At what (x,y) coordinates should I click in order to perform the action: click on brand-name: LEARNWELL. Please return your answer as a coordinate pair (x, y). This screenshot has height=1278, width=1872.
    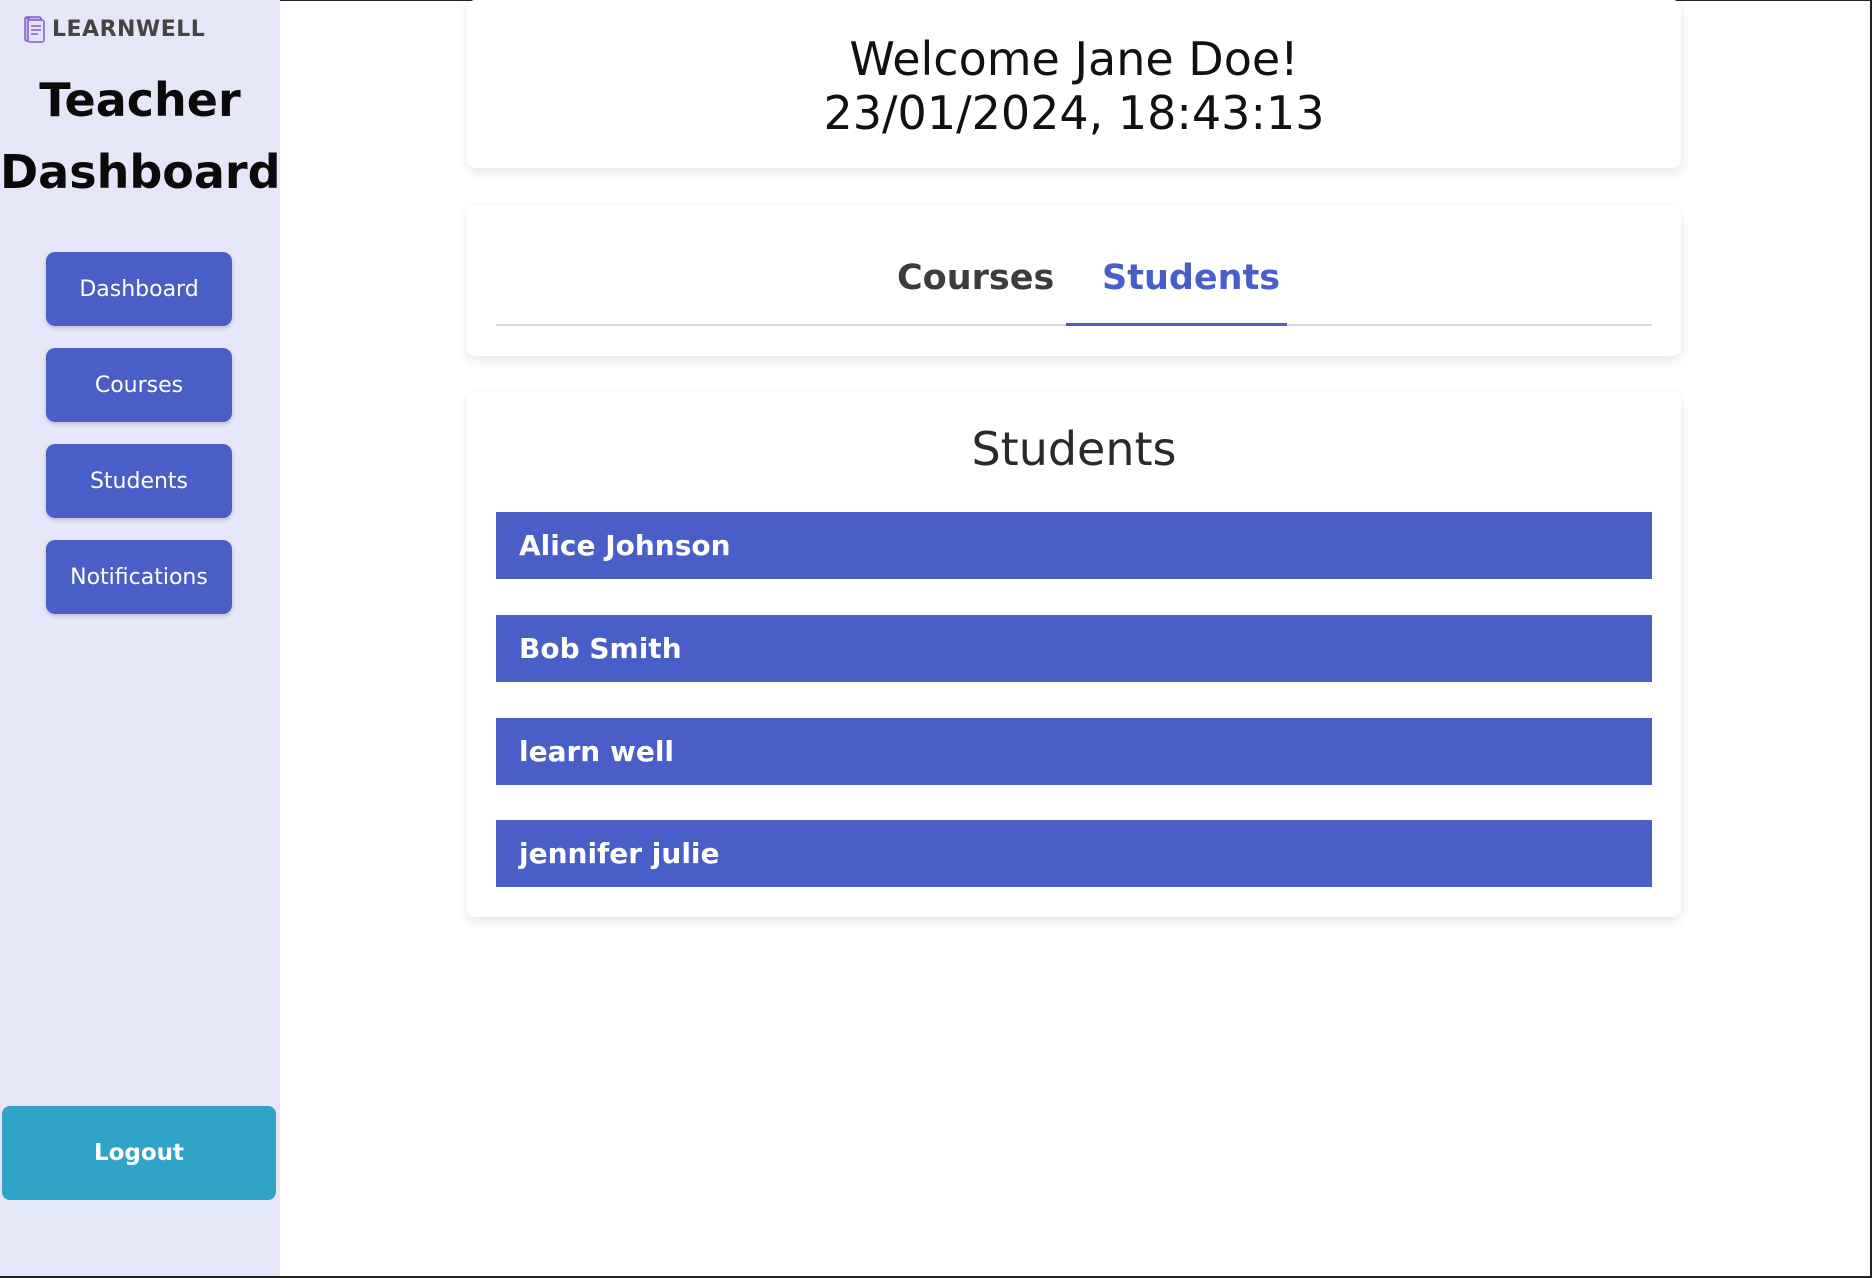
    Looking at the image, I should click on (129, 29).